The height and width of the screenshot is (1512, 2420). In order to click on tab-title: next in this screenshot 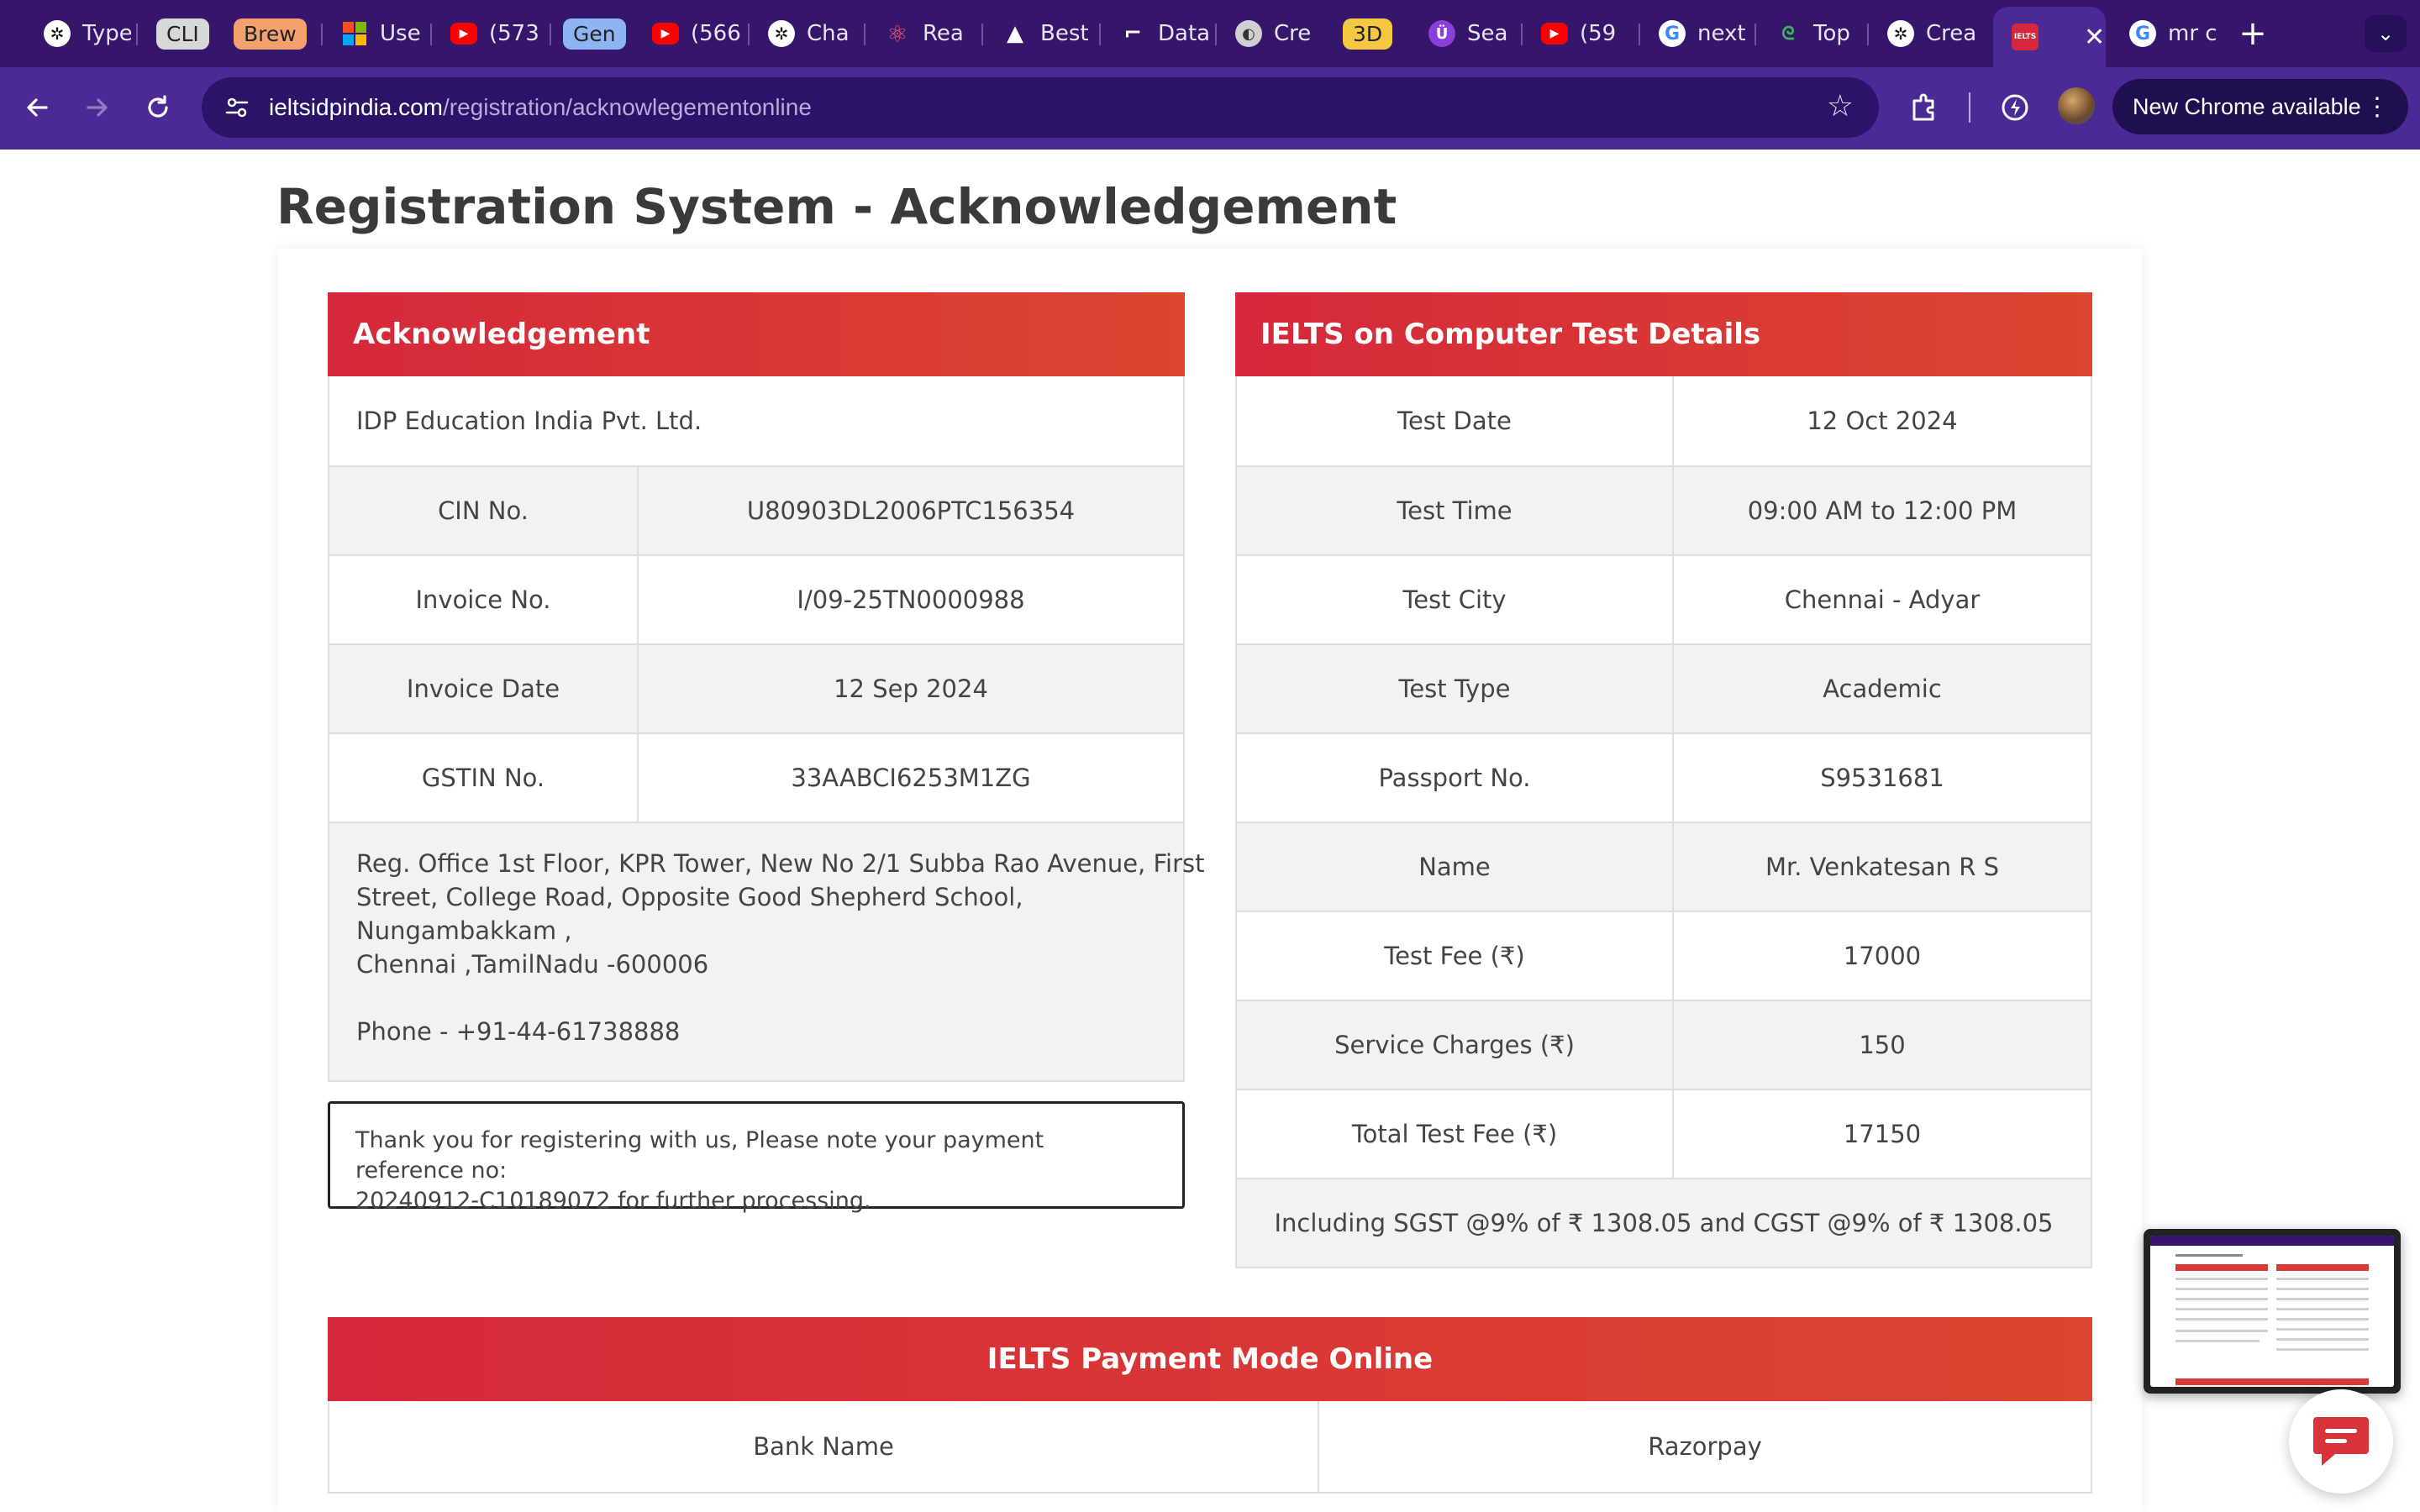, I will do `click(1722, 33)`.